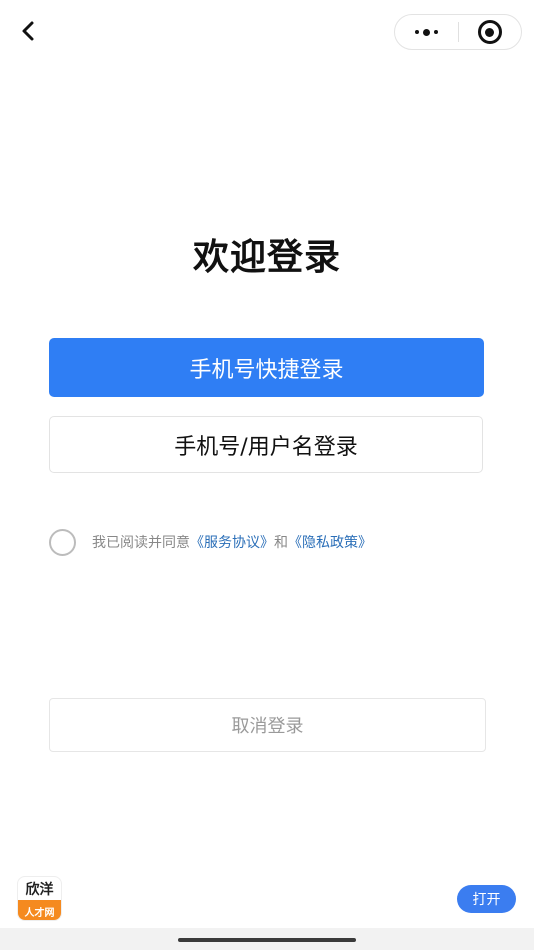  What do you see at coordinates (39, 910) in the screenshot?
I see `logo-bottom-text: 人才网` at bounding box center [39, 910].